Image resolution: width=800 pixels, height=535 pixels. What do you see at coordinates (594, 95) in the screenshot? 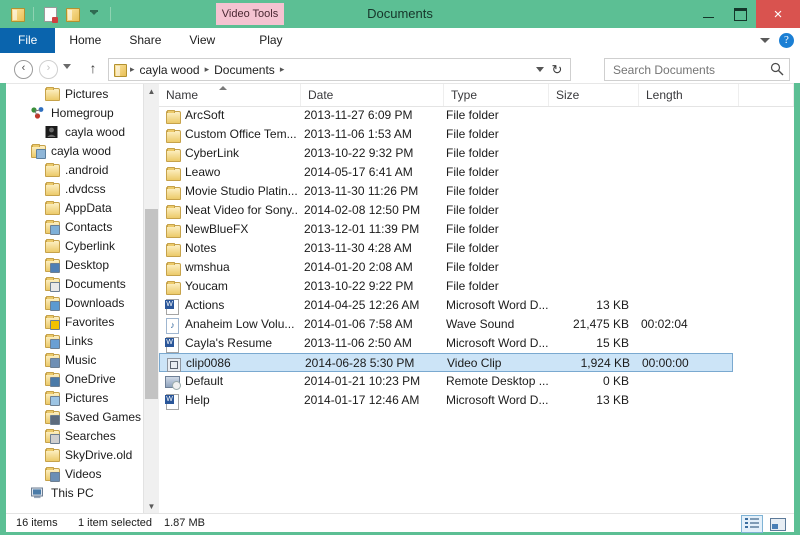
I see `column-header-size: Size` at bounding box center [594, 95].